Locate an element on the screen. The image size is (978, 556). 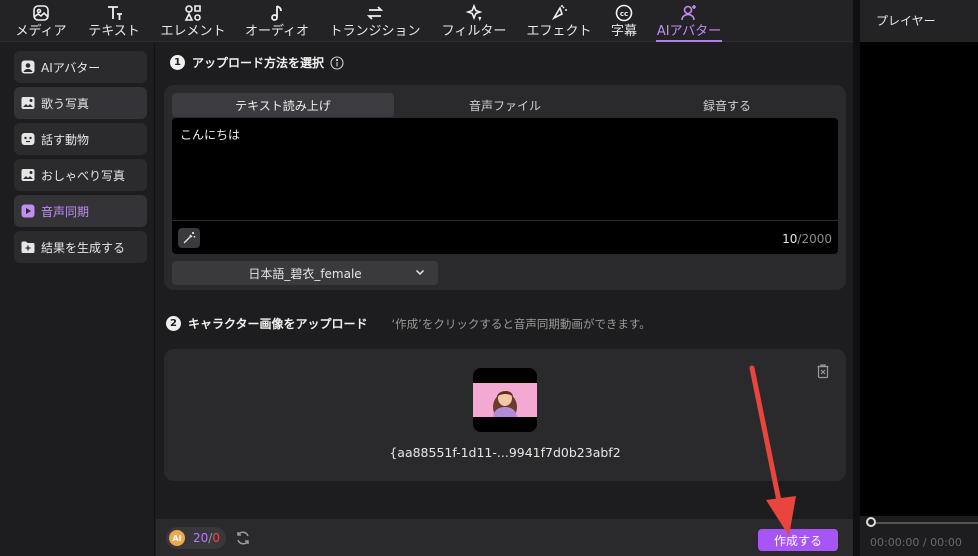
step2-number: 2 is located at coordinates (173, 323).